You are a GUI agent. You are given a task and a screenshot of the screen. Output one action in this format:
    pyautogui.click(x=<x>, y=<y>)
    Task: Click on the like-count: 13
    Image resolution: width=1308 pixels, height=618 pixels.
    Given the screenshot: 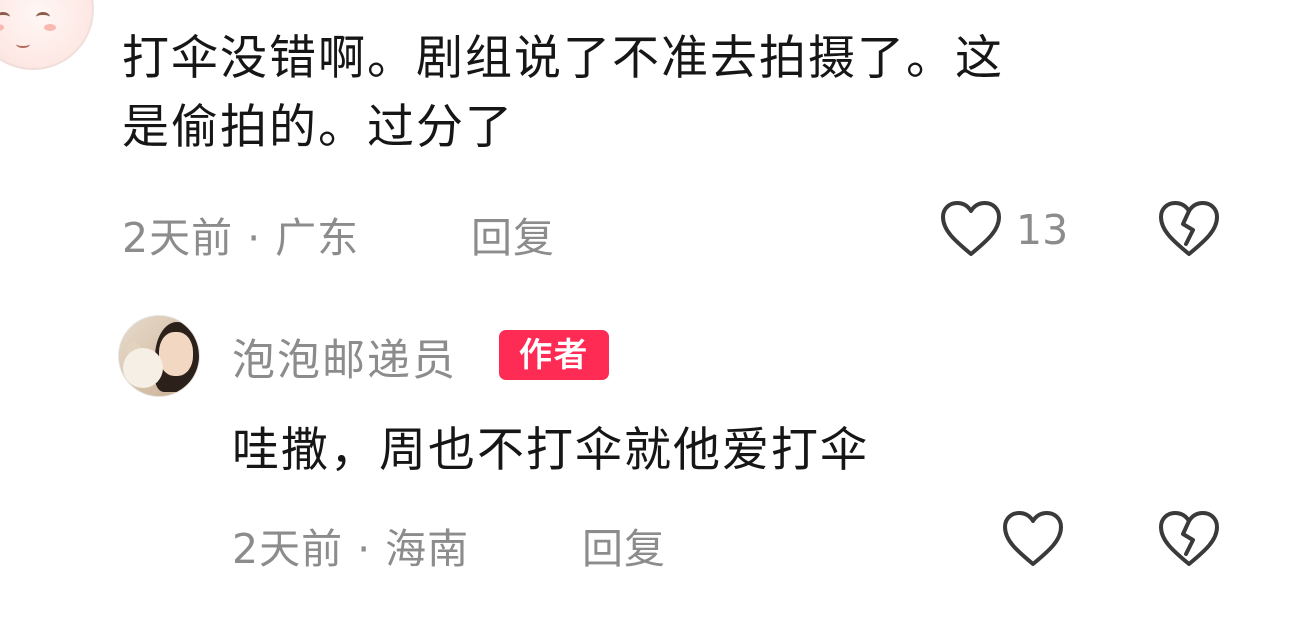 What is the action you would take?
    pyautogui.click(x=1042, y=230)
    